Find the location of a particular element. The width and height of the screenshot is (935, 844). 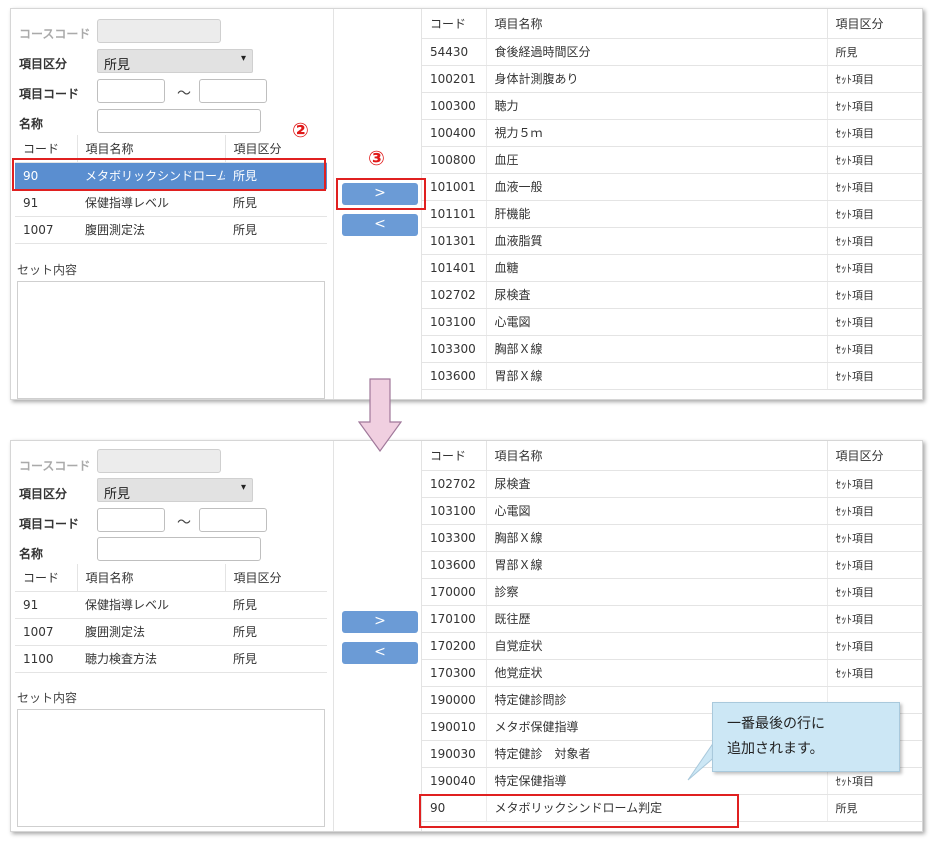

table-row: 101401 血糖 ｾｯﾄ項目 is located at coordinates (672, 268).